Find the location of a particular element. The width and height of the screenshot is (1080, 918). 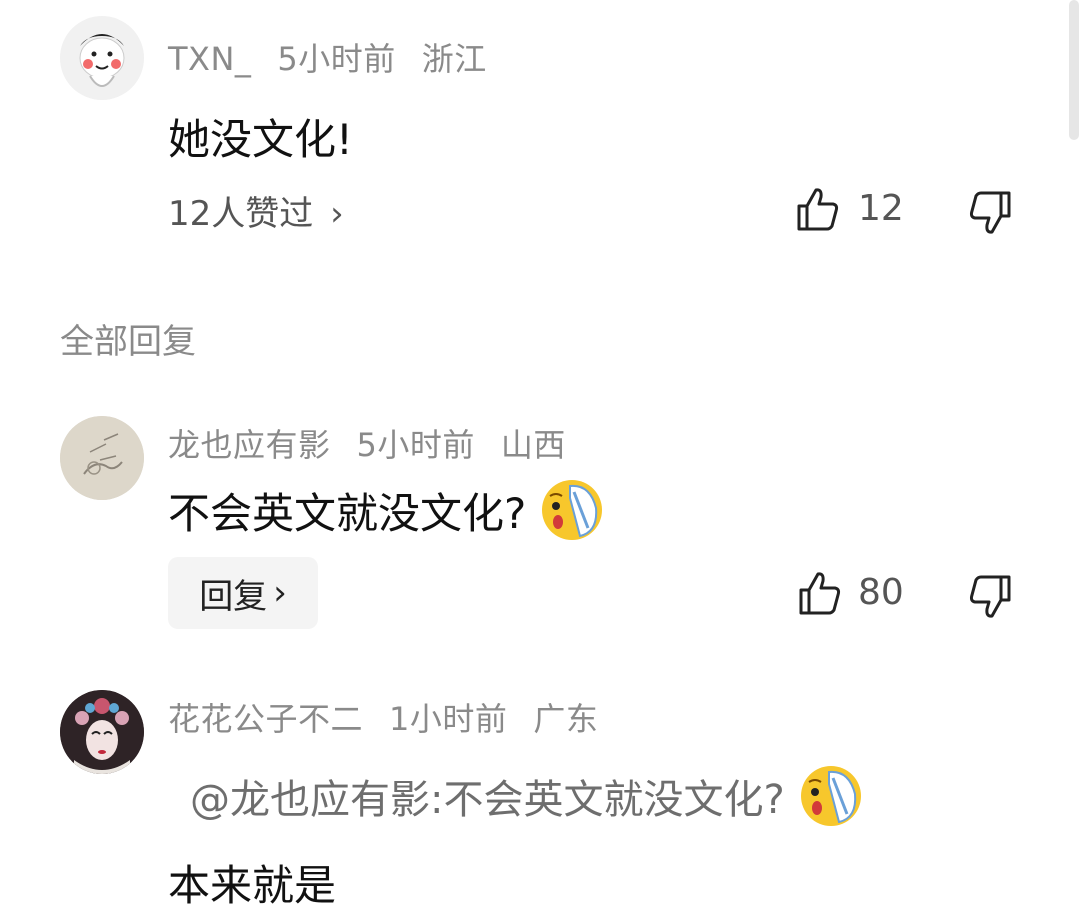

reply-1-like-button is located at coordinates (820, 595).